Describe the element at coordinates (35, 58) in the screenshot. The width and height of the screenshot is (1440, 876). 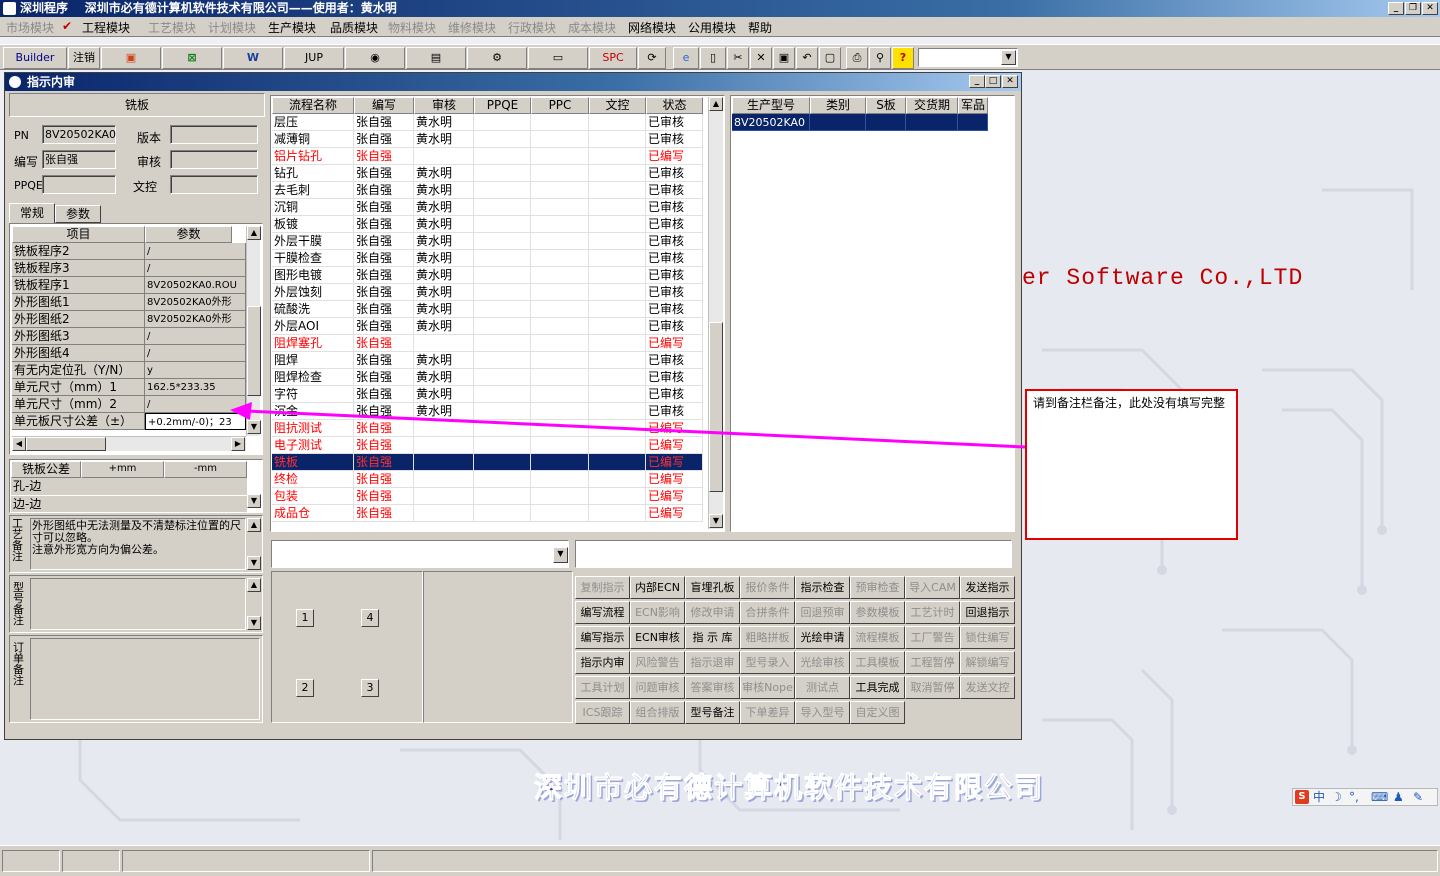
I see `builder-button: Builder` at that location.